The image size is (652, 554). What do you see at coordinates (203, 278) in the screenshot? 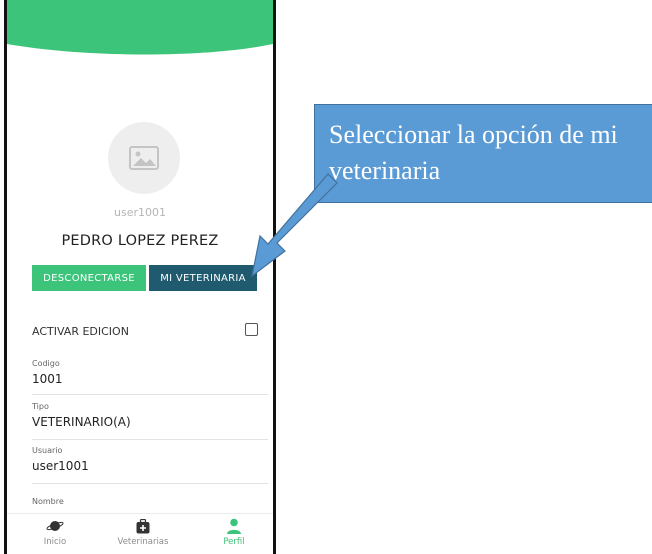
I see `my-vet-button: MI VETERINARIA` at bounding box center [203, 278].